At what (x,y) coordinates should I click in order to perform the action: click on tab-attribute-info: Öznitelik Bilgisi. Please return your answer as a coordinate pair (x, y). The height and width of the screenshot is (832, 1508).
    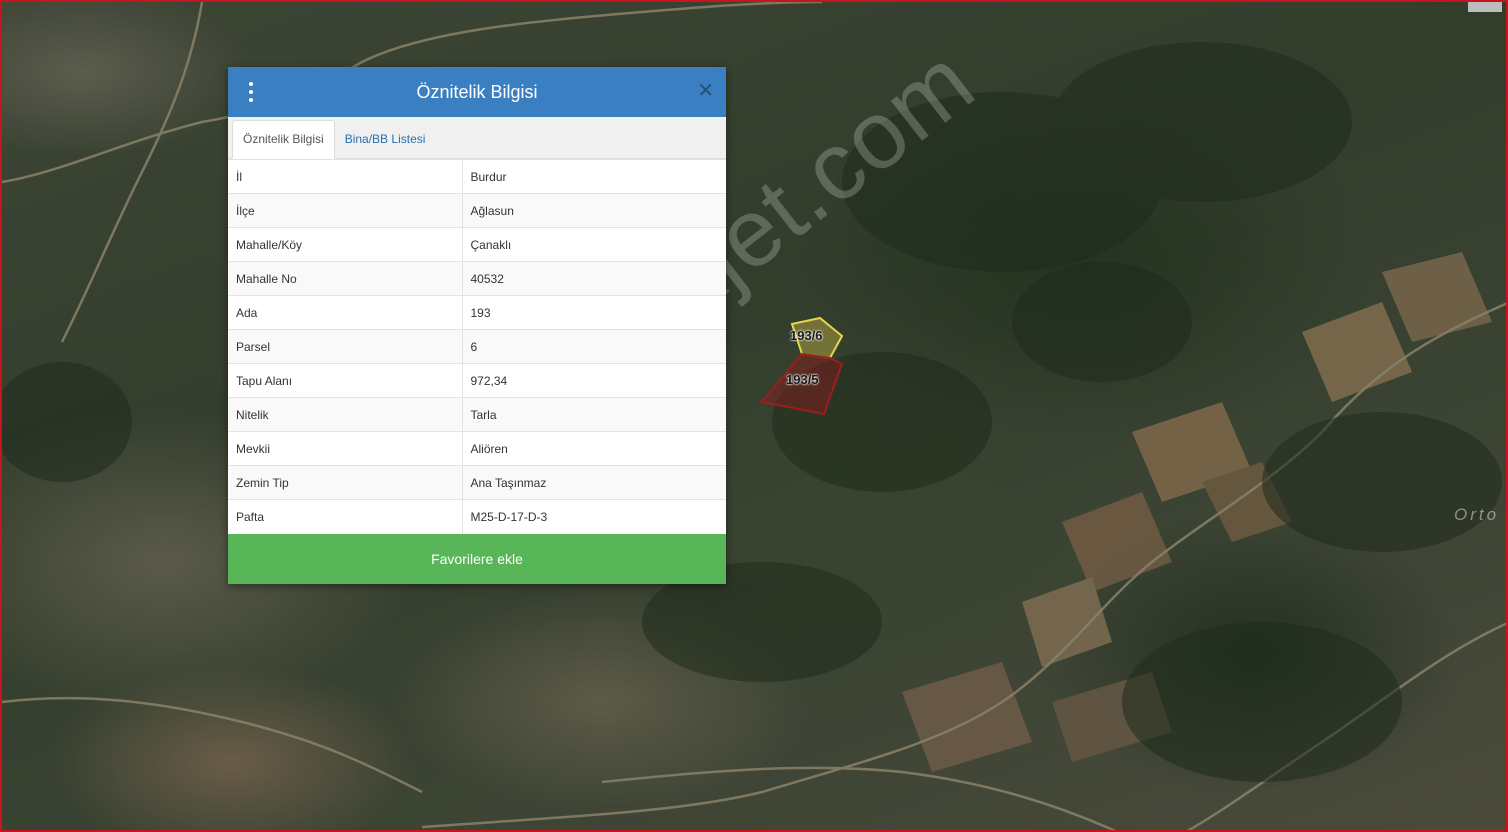
    Looking at the image, I should click on (283, 139).